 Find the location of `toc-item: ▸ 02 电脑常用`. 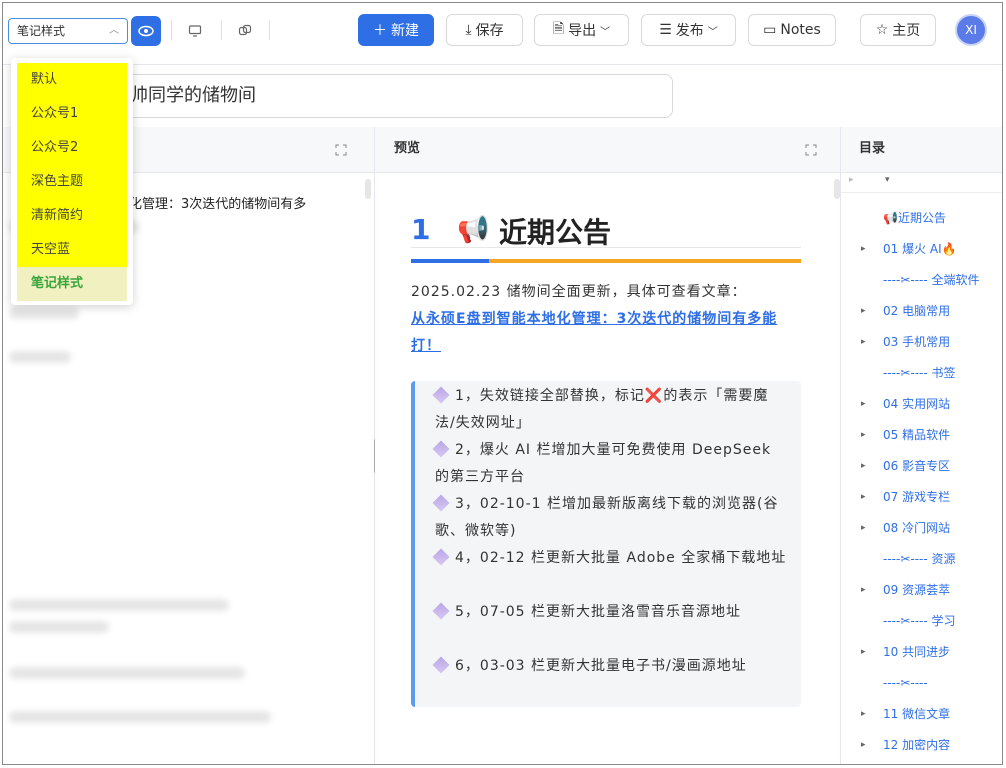

toc-item: ▸ 02 电脑常用 is located at coordinates (921, 311).